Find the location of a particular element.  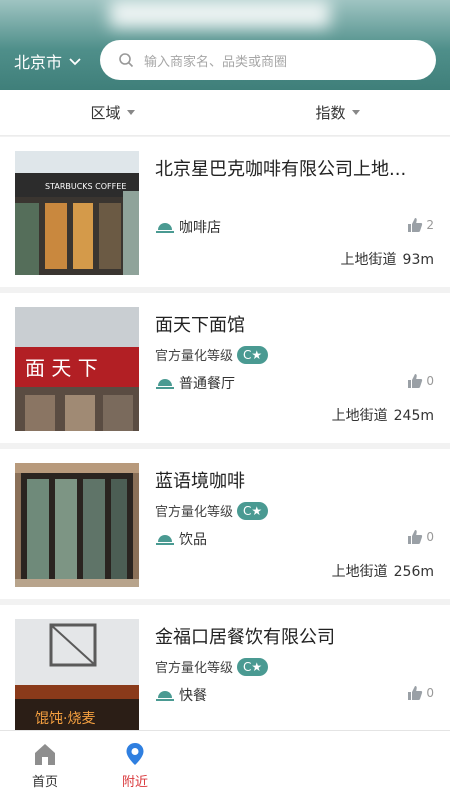

search-input: 输入商家名、品类或商圈 is located at coordinates (268, 60).